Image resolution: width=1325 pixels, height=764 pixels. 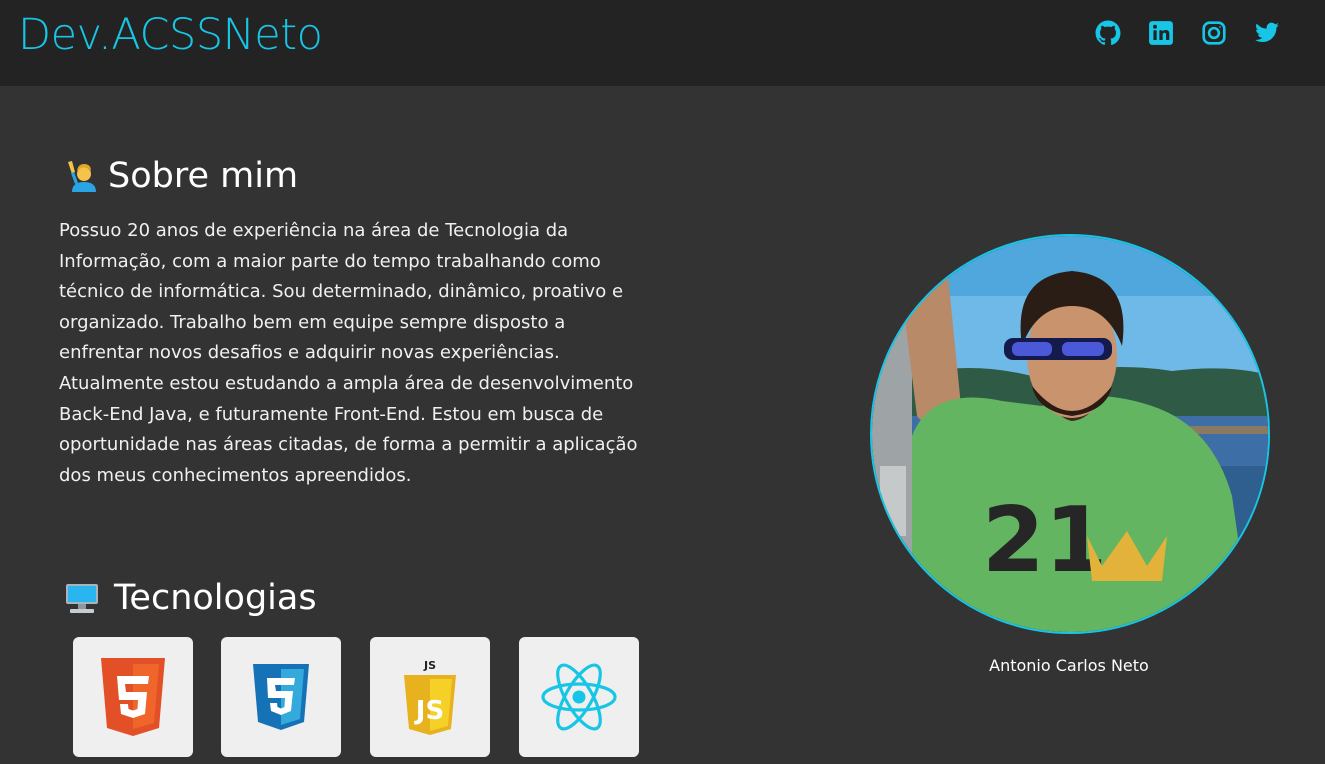 I want to click on raising-hand-icon, so click(x=82, y=176).